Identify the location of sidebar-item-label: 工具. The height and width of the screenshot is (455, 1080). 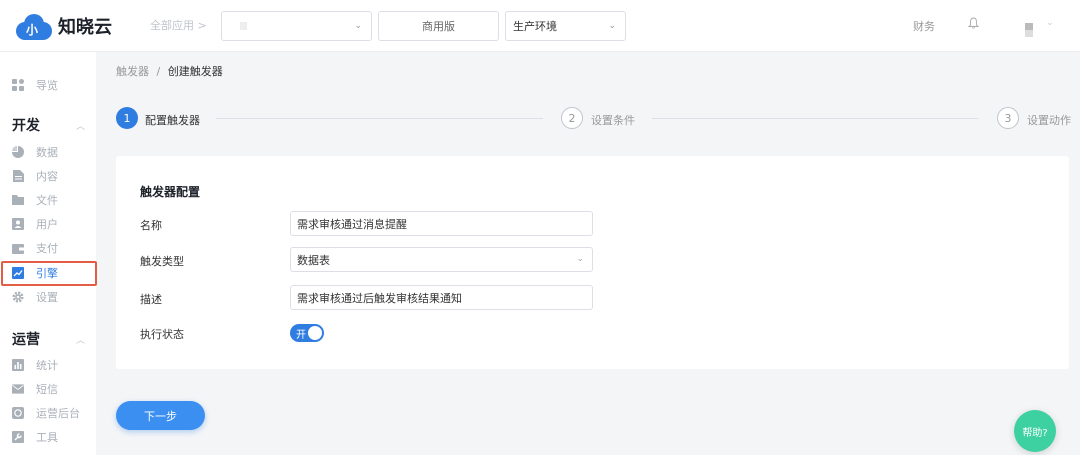
(47, 437).